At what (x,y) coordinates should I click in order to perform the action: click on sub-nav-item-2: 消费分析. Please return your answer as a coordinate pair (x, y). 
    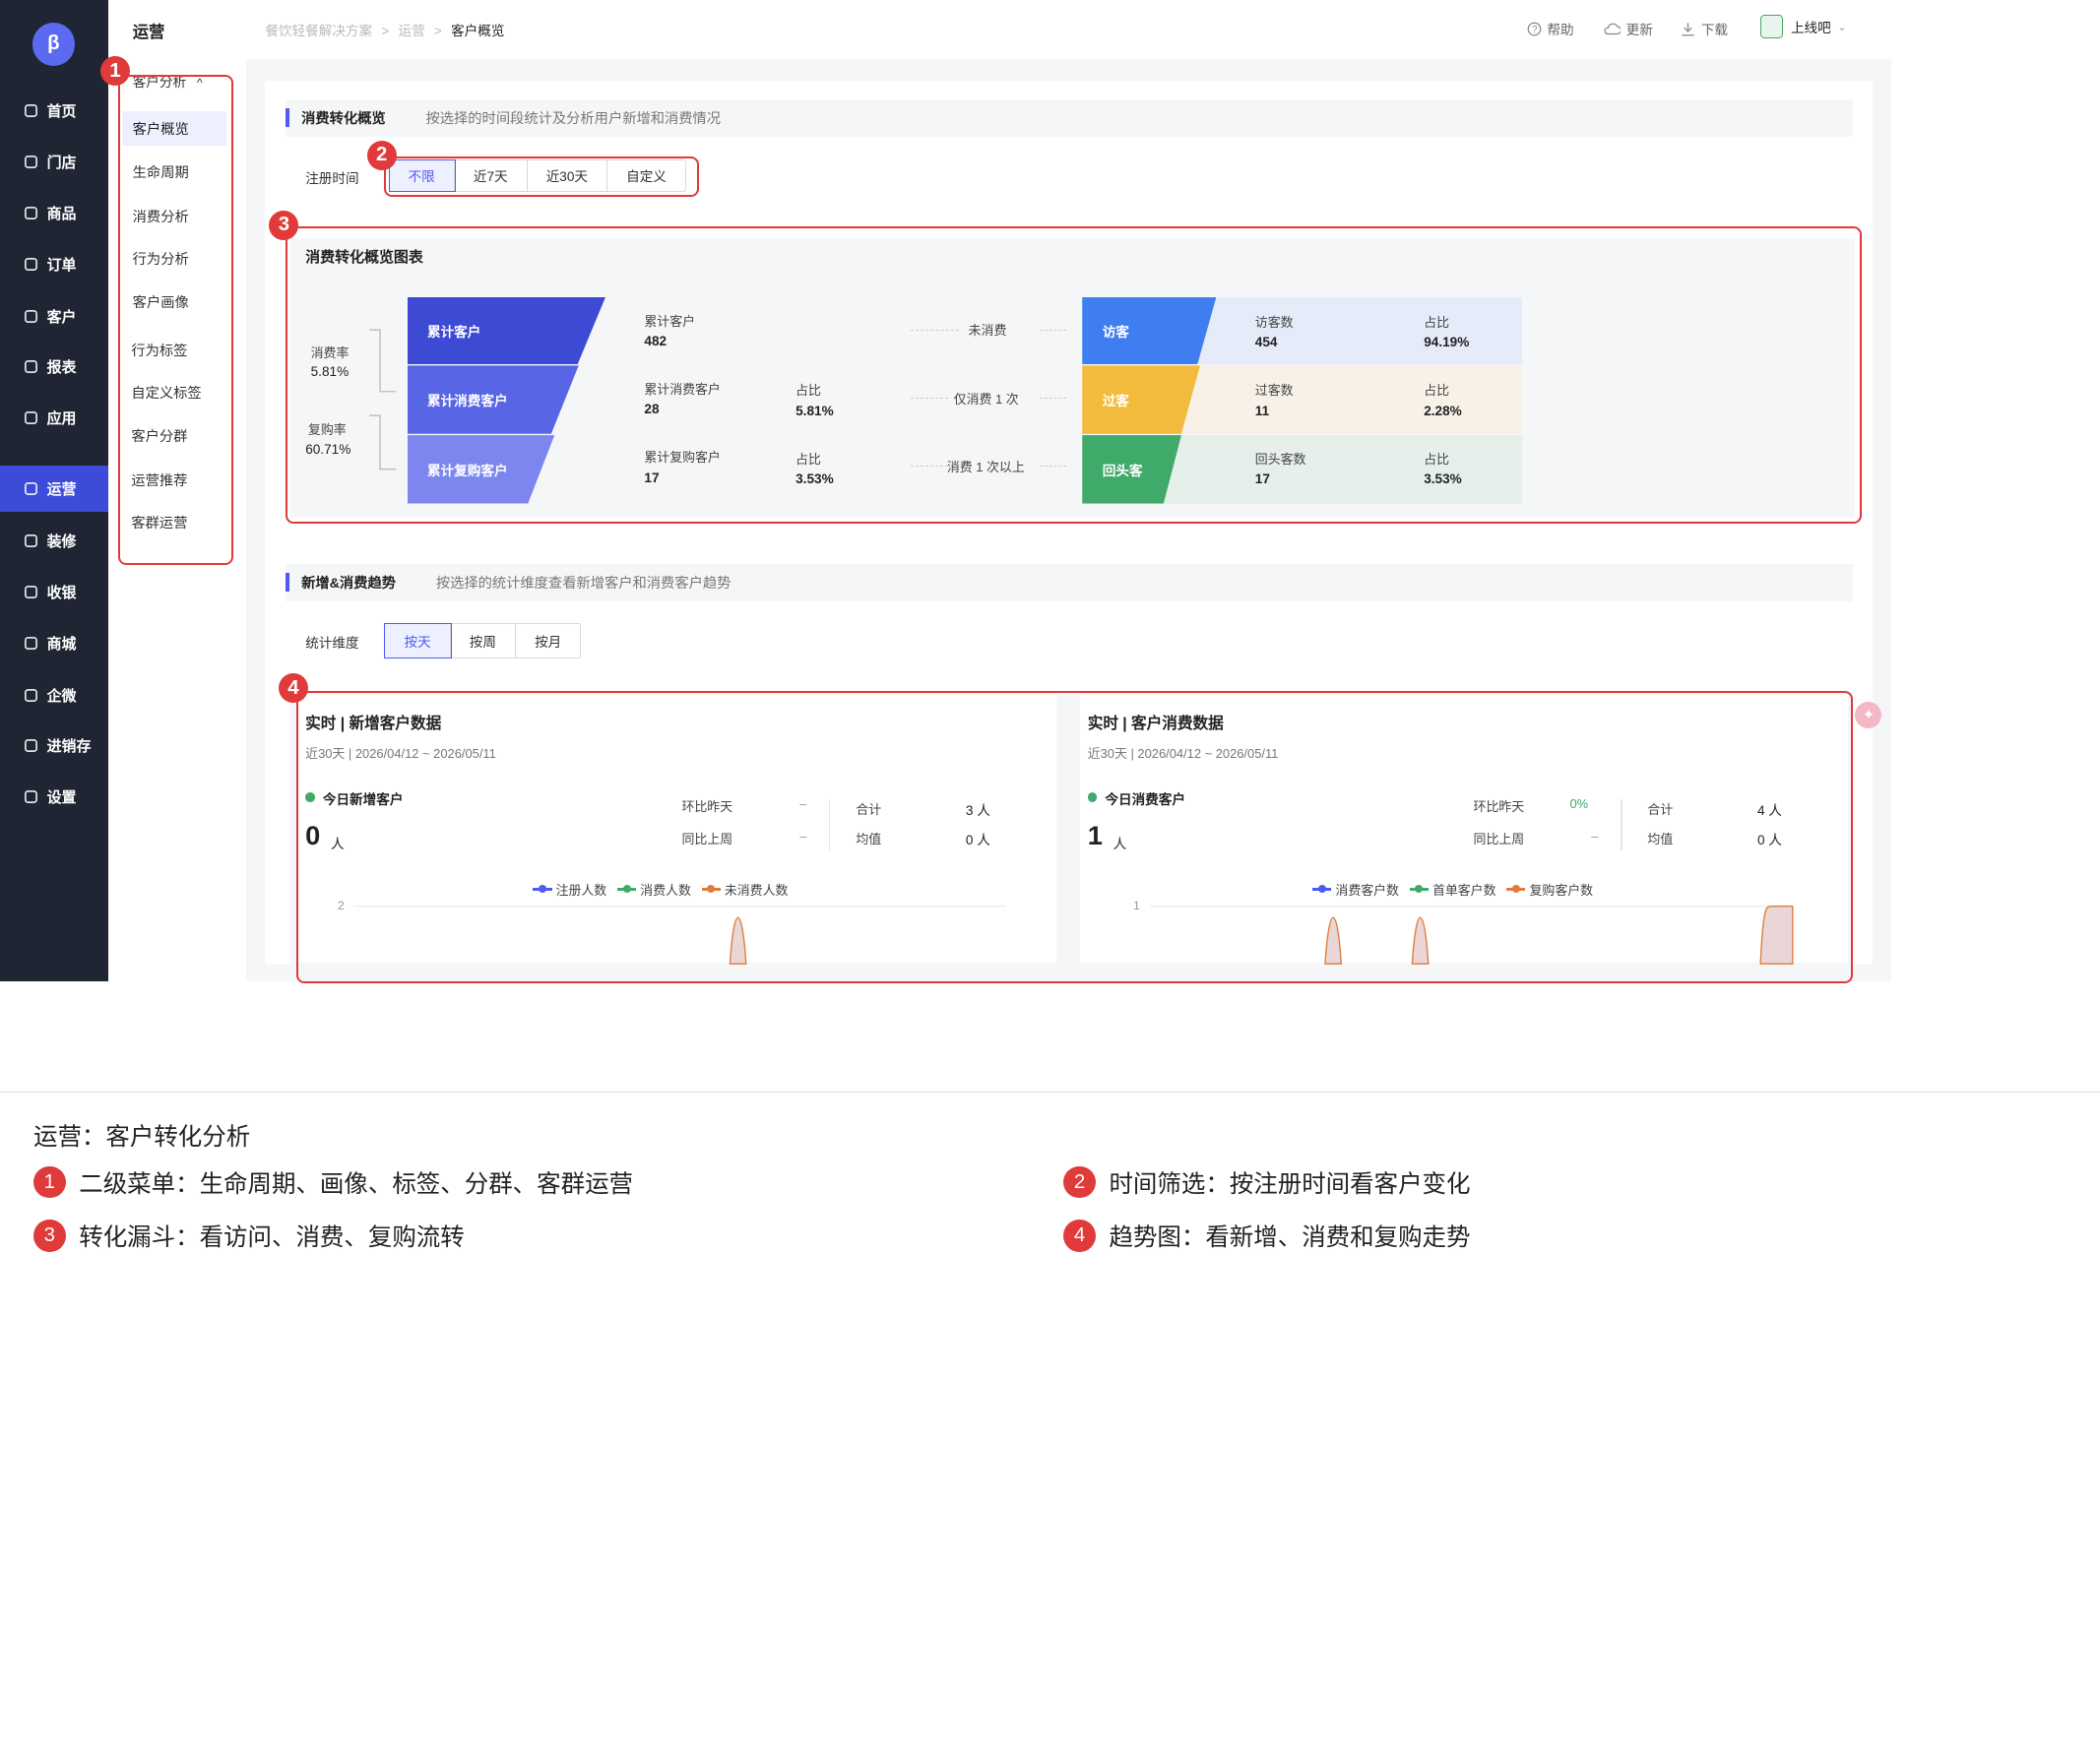
    Looking at the image, I should click on (174, 215).